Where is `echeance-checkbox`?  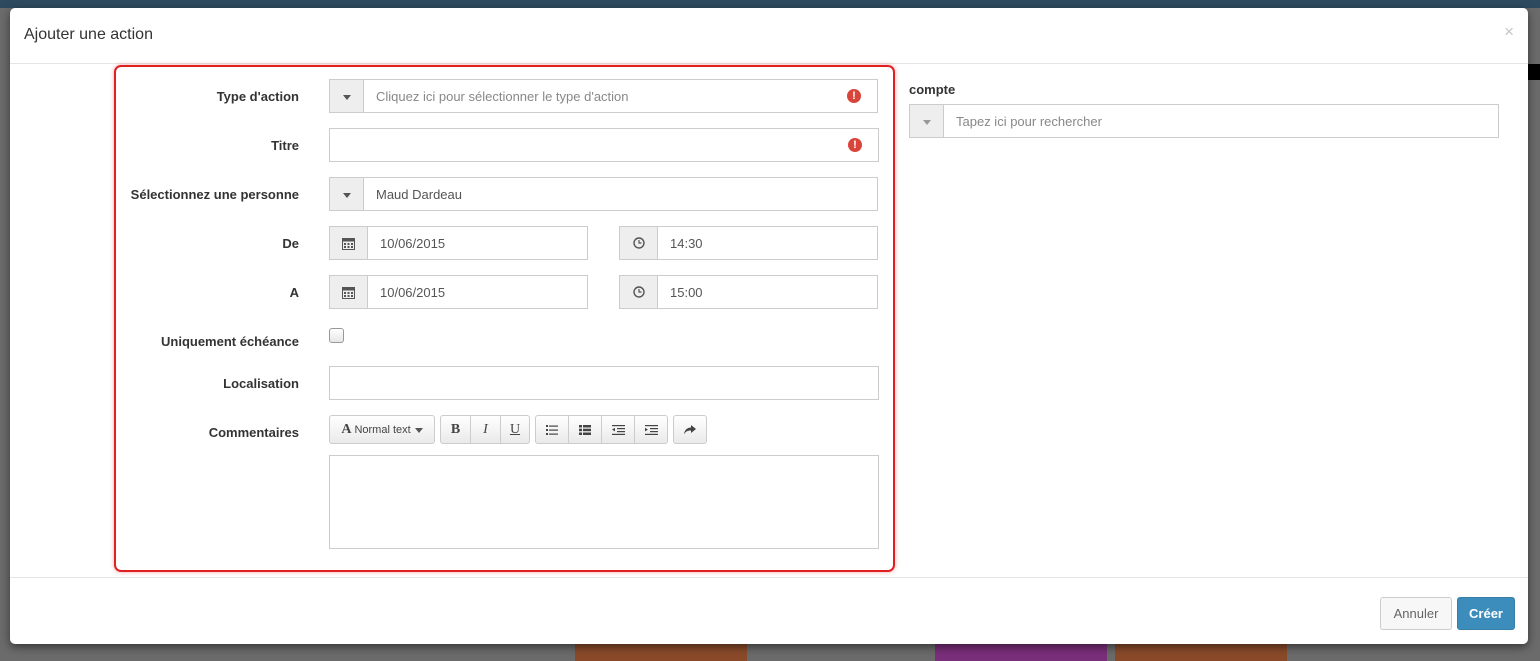 echeance-checkbox is located at coordinates (336, 335).